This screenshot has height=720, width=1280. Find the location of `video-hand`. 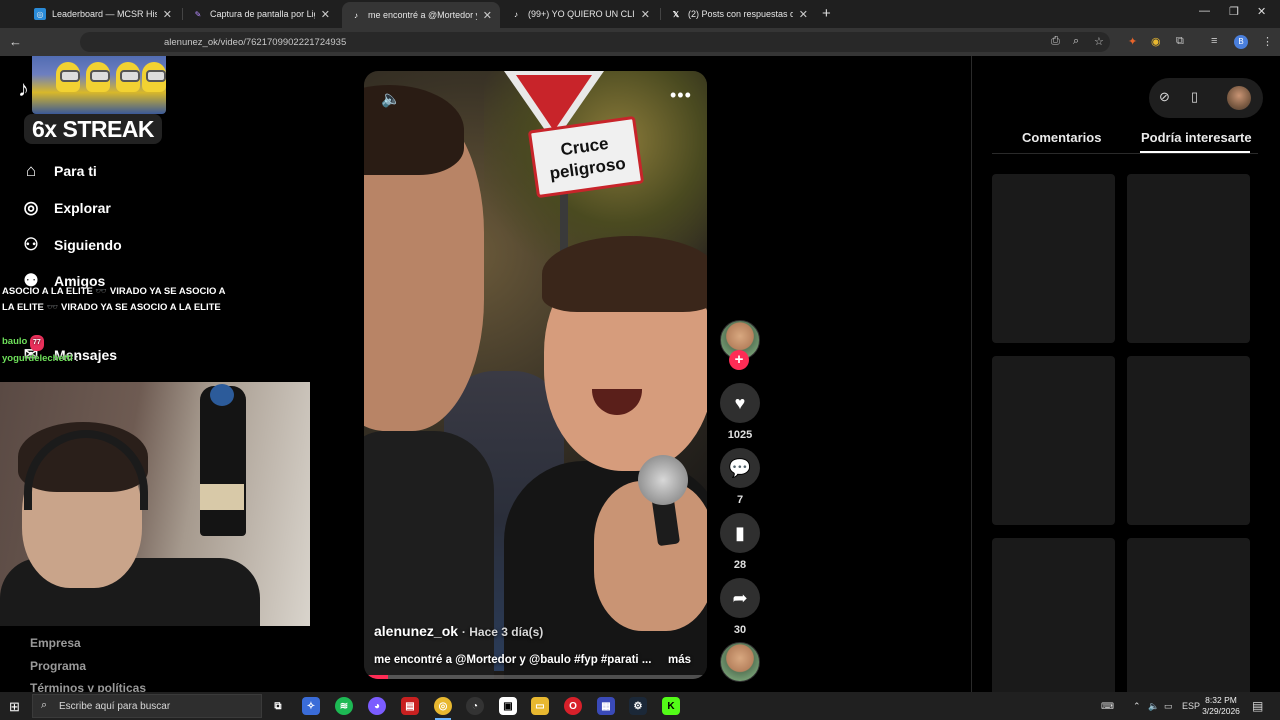

video-hand is located at coordinates (650, 556).